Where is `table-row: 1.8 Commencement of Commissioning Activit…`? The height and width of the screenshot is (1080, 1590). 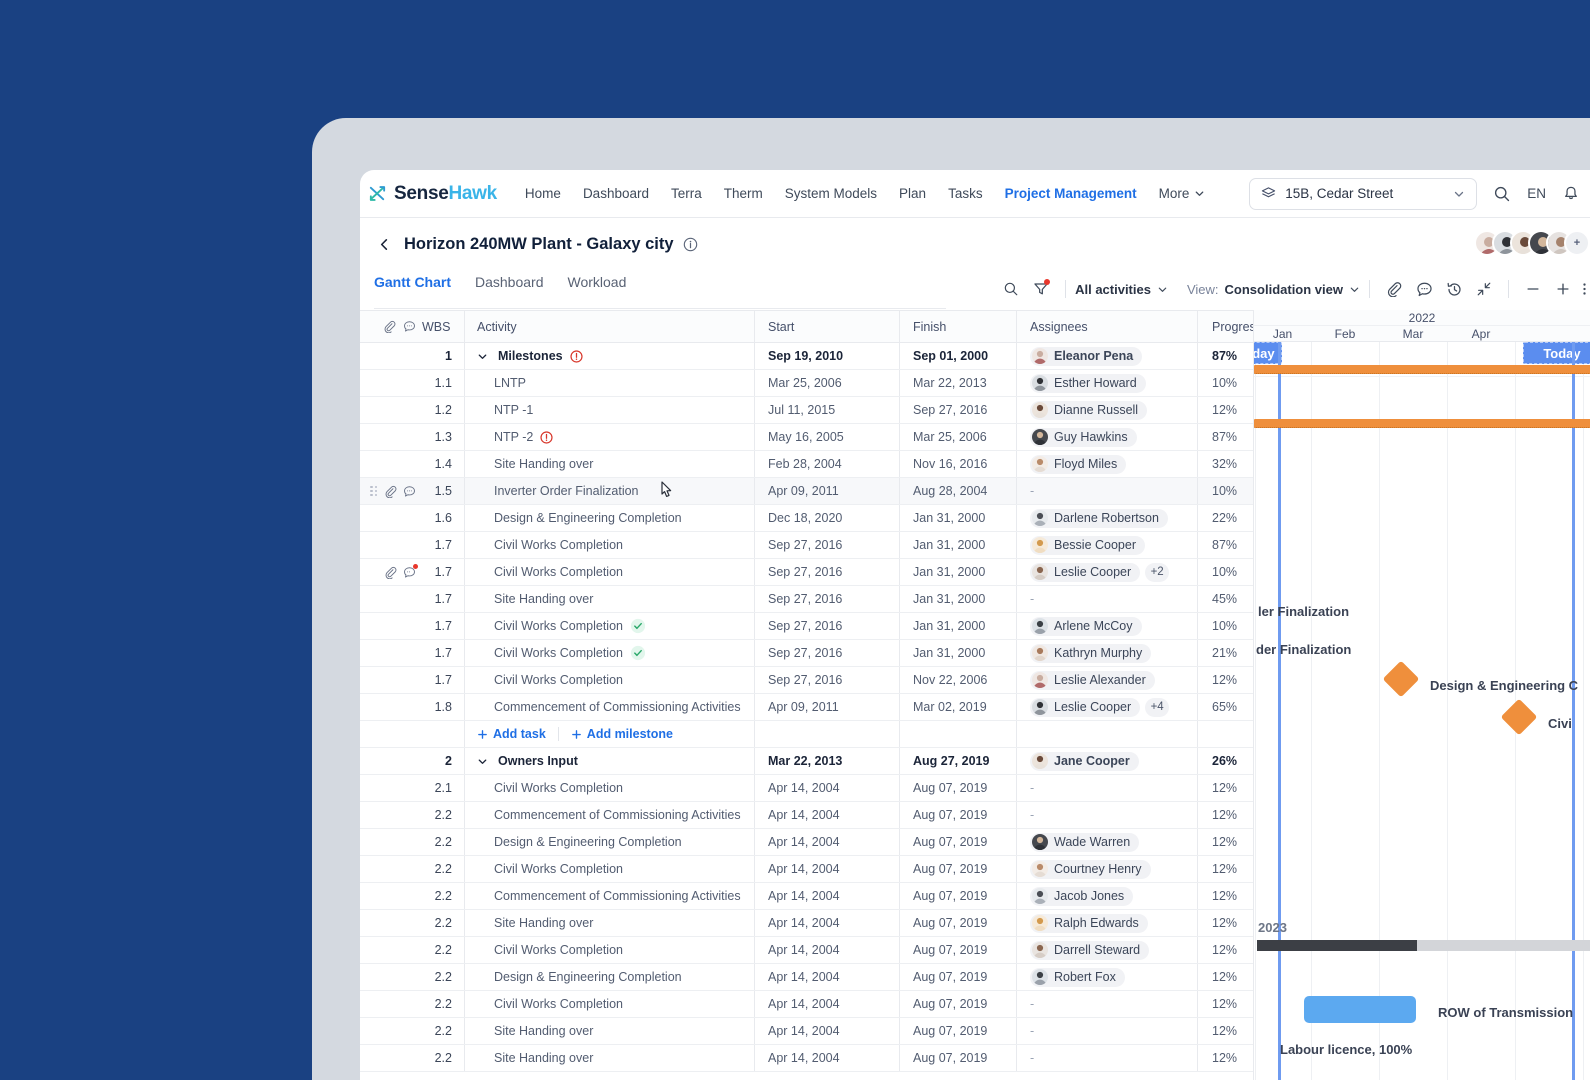 table-row: 1.8 Commencement of Commissioning Activit… is located at coordinates (806, 707).